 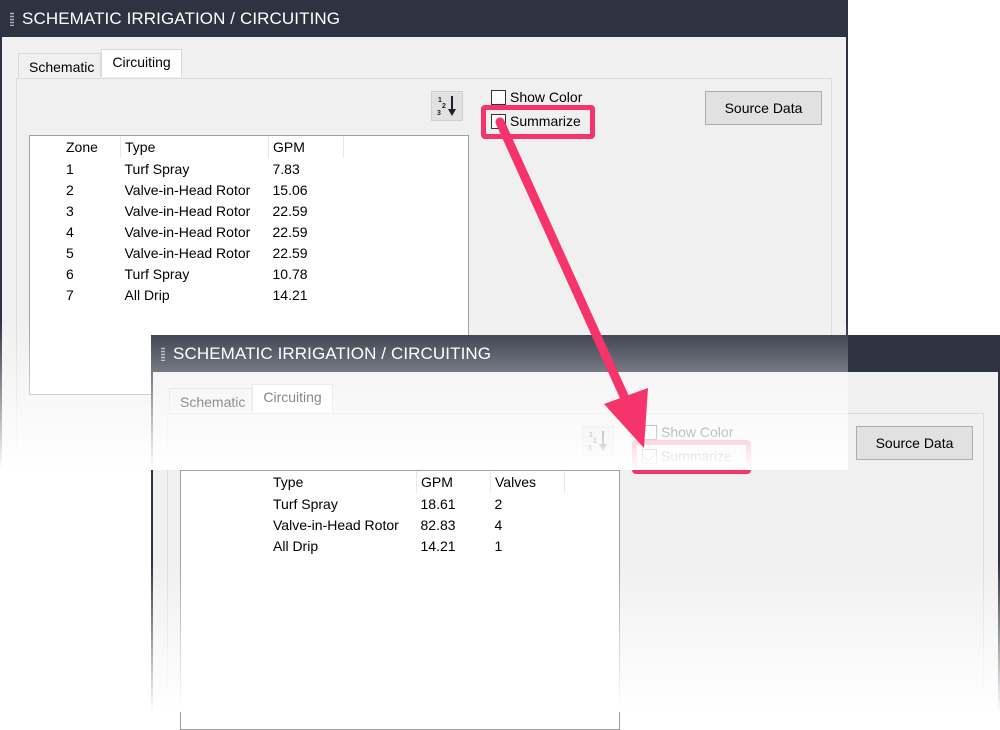 What do you see at coordinates (417, 545) in the screenshot?
I see `table-row: All Drip 14.21 1` at bounding box center [417, 545].